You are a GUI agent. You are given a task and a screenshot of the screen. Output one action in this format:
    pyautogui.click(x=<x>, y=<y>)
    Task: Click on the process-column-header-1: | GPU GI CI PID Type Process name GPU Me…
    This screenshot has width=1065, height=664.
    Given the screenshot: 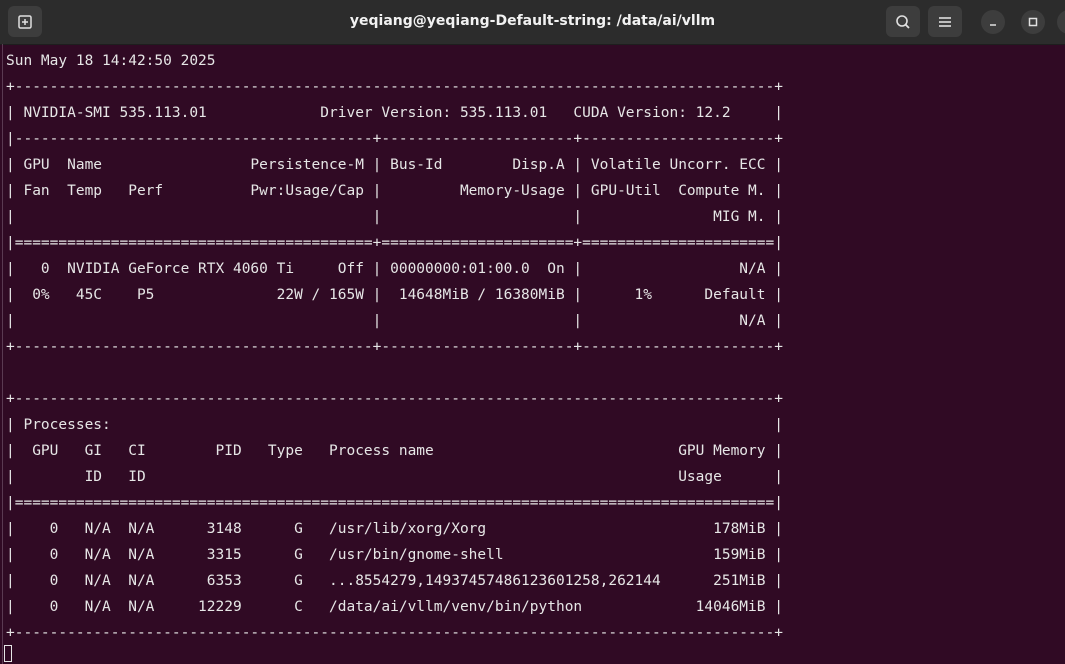 What is the action you would take?
    pyautogui.click(x=394, y=451)
    